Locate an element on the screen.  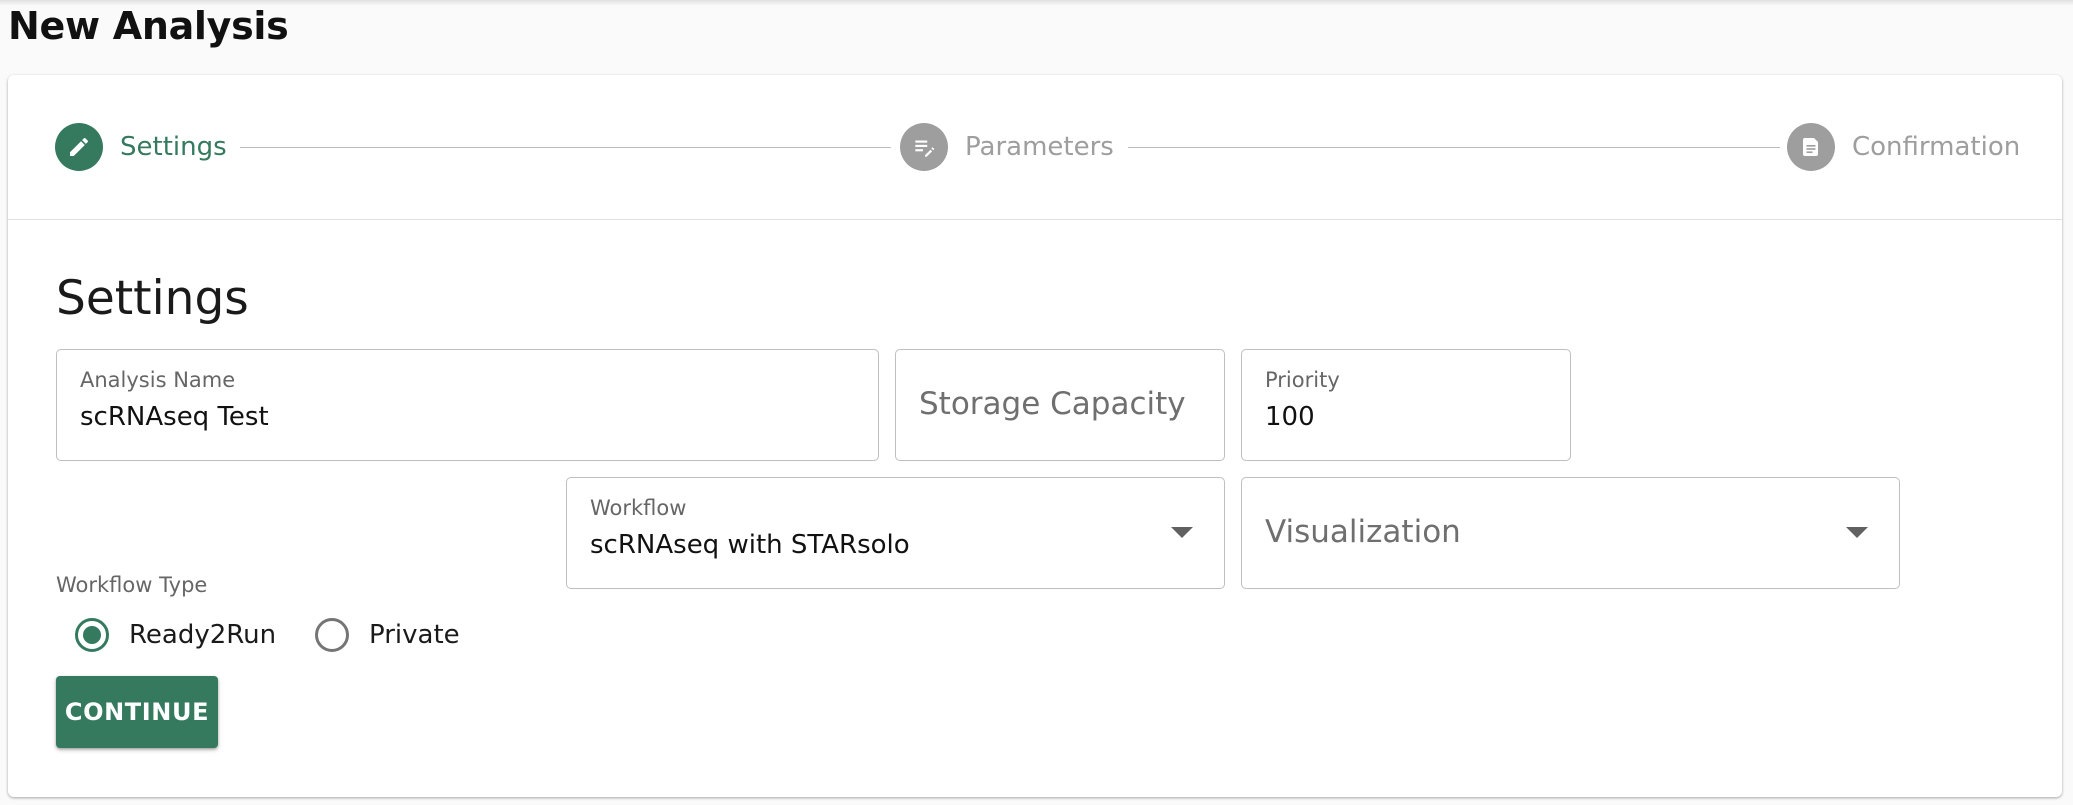
step-parameters: Parameters is located at coordinates (1007, 147).